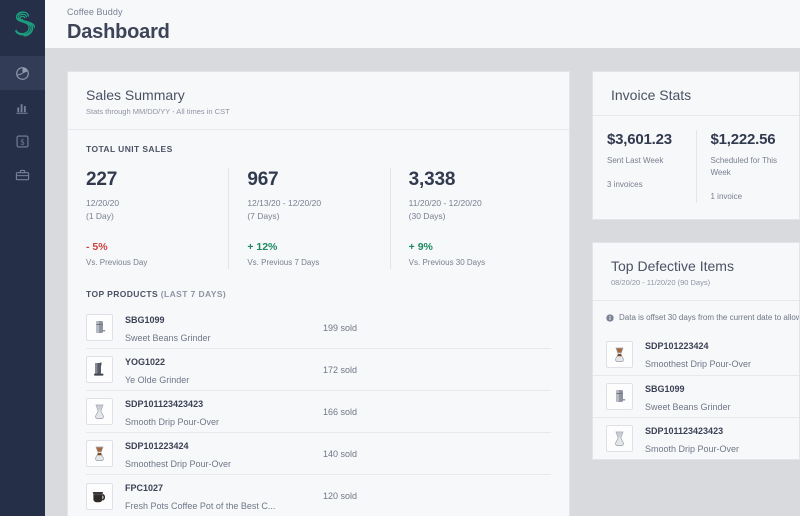 Image resolution: width=800 pixels, height=516 pixels. Describe the element at coordinates (340, 411) in the screenshot. I see `product-sold: 166 sold` at that location.